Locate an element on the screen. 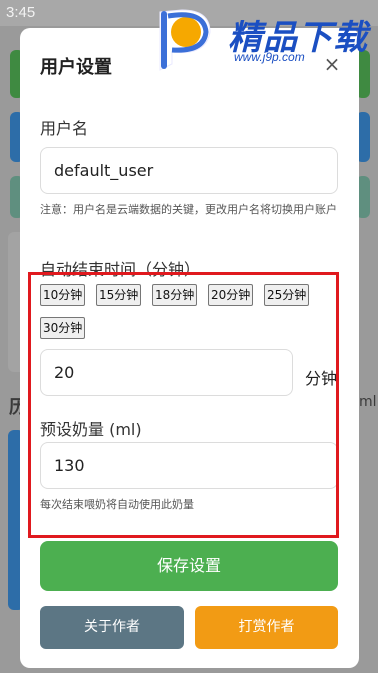  tip-author-button: 打赏作者 is located at coordinates (266, 627).